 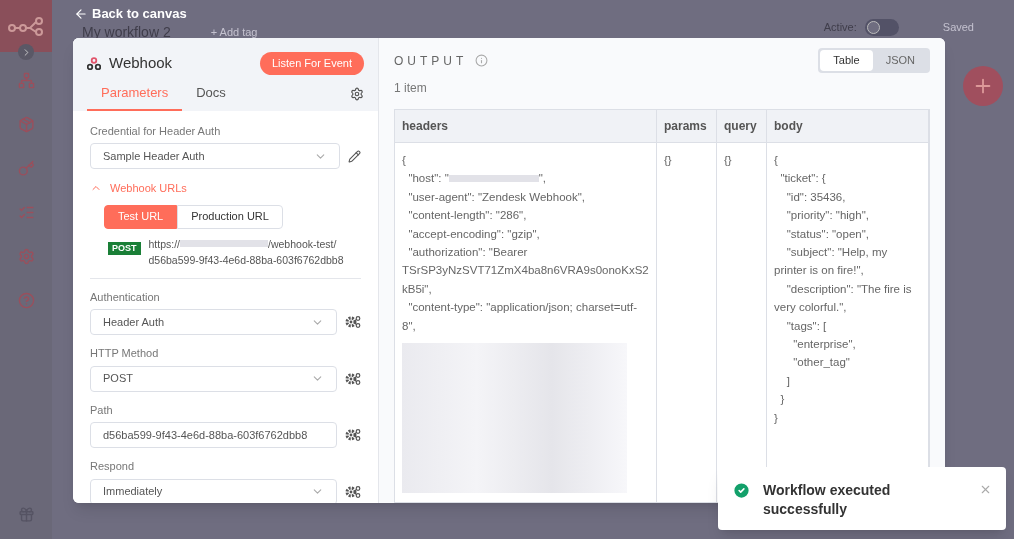 I want to click on json-line: ], so click(x=788, y=381).